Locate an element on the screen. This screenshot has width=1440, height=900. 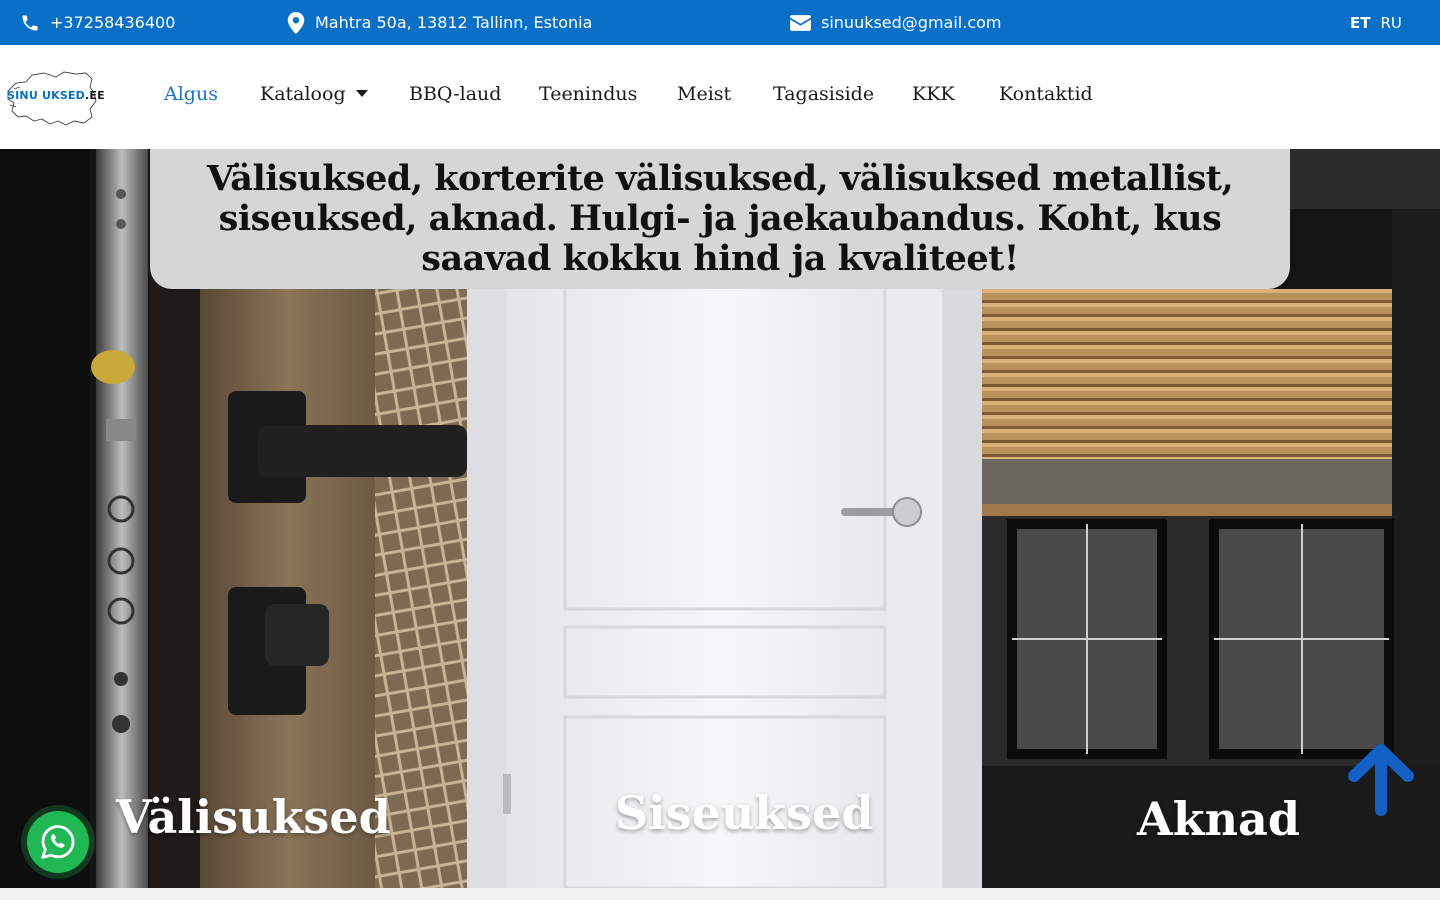
nav-item-kkk: KKK is located at coordinates (933, 94).